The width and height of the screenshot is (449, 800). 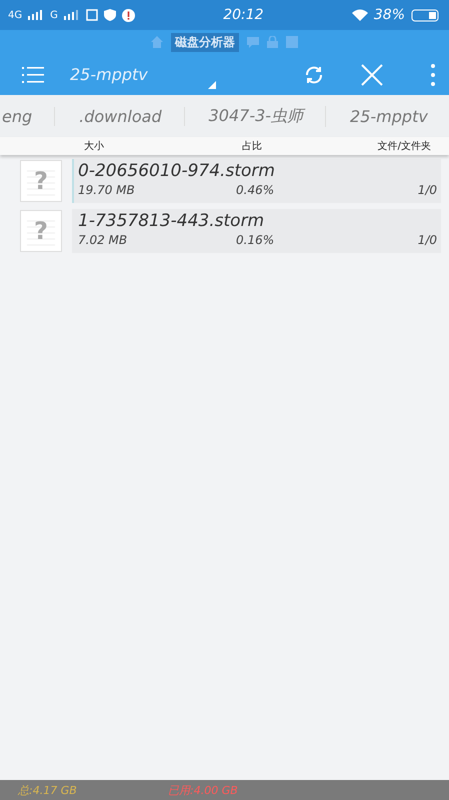 What do you see at coordinates (177, 171) in the screenshot?
I see `file-name: 0-20656010-974.storm` at bounding box center [177, 171].